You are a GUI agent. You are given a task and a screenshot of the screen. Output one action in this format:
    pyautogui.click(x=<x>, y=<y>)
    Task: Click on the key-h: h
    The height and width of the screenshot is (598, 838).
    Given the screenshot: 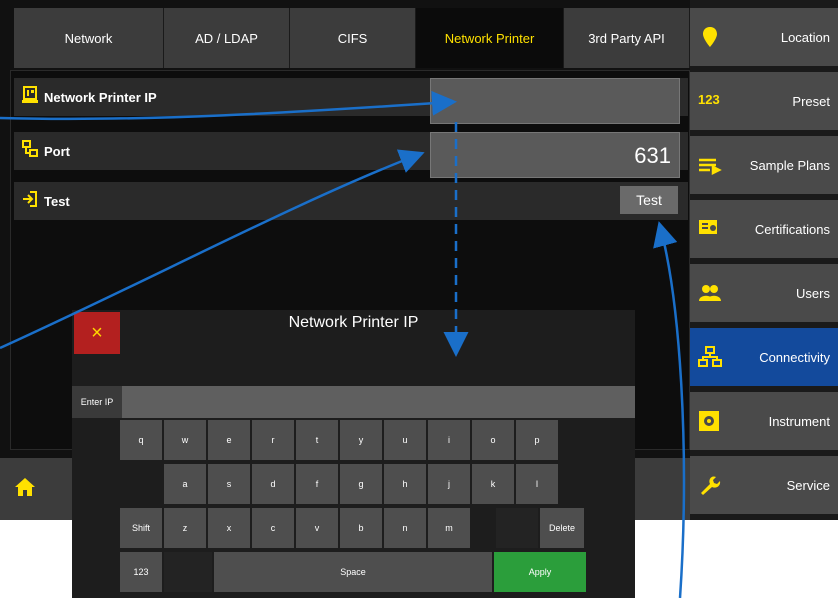 What is the action you would take?
    pyautogui.click(x=405, y=484)
    